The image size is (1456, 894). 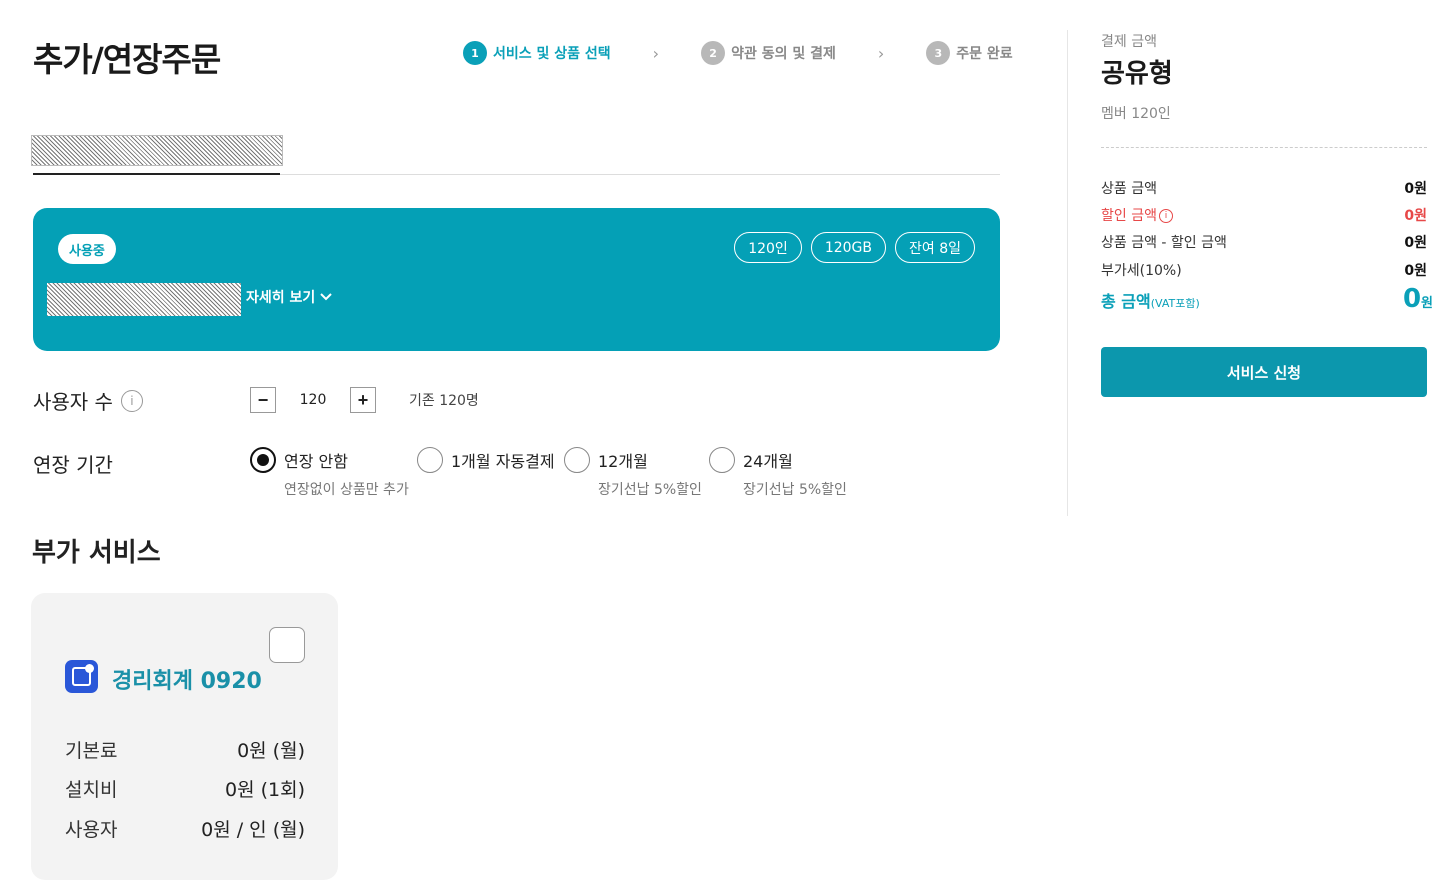 I want to click on period-option-24m-sub: 장기선납 5%할인, so click(x=795, y=490).